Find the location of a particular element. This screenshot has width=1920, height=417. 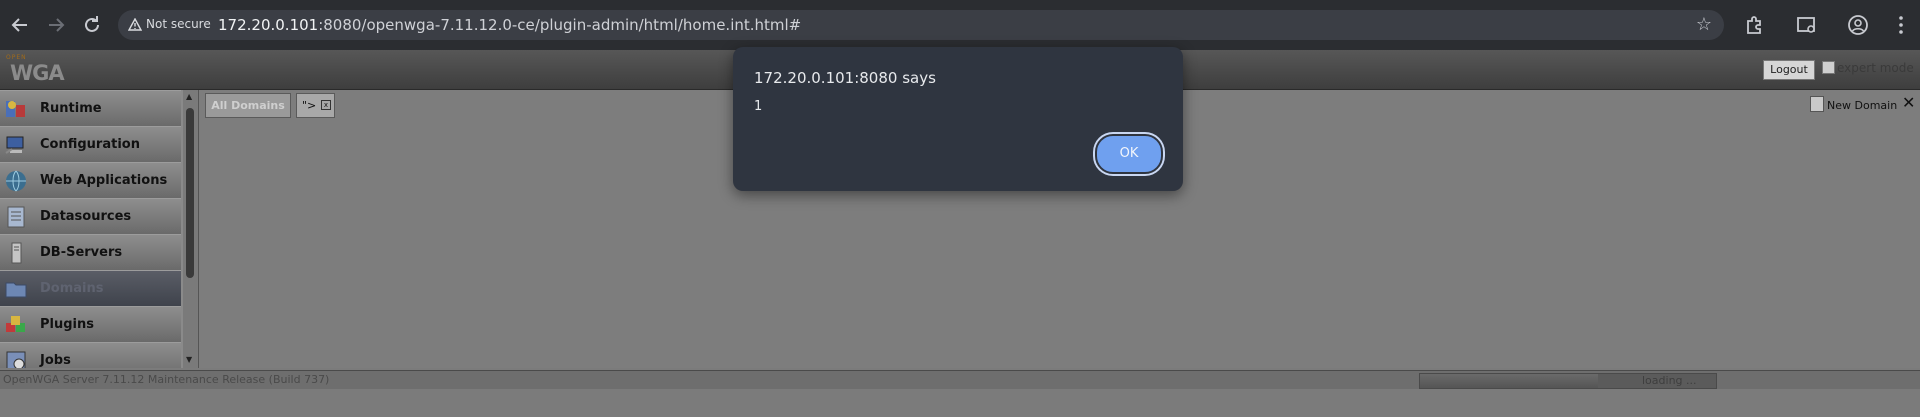

sidebar-item-label: Web Applications is located at coordinates (104, 180).